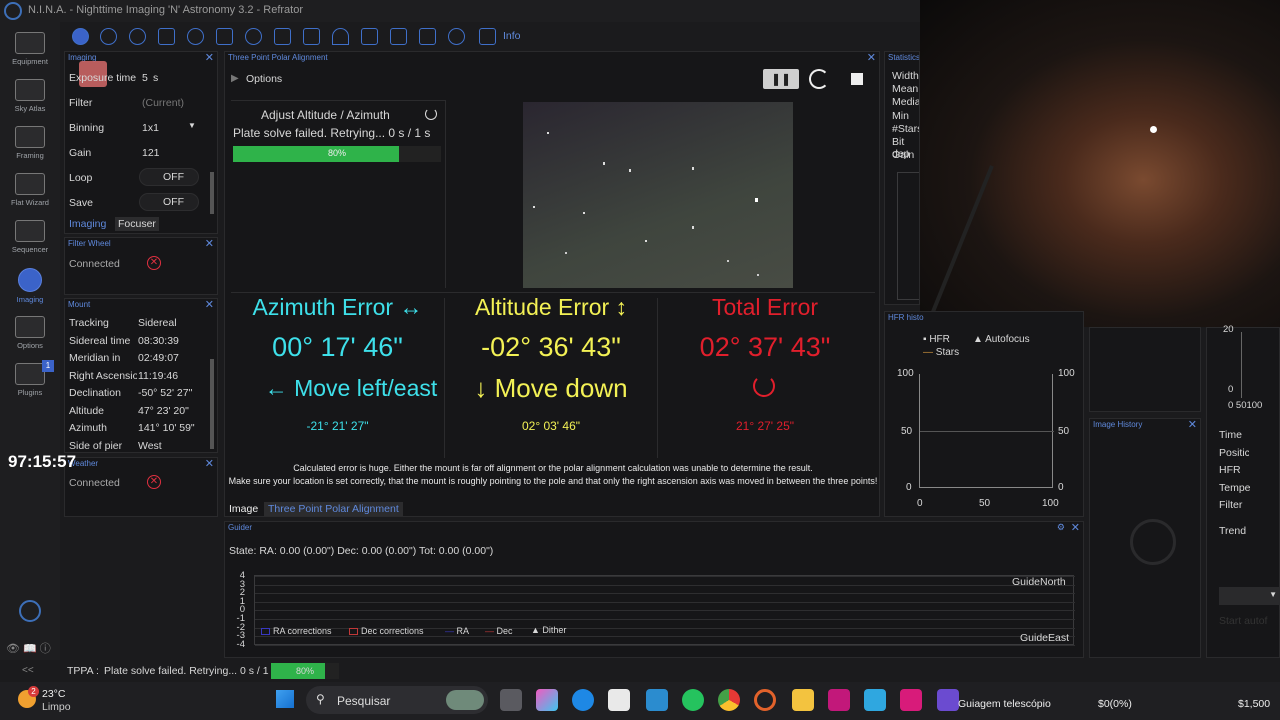 The width and height of the screenshot is (1280, 720). What do you see at coordinates (781, 79) in the screenshot?
I see `pause-button: ❚❚` at bounding box center [781, 79].